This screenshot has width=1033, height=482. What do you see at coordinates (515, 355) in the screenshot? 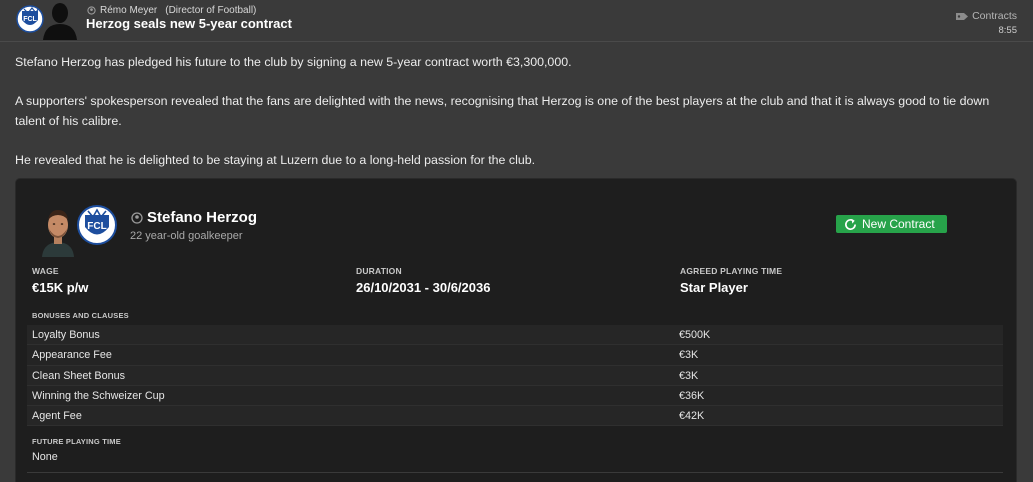
I see `clause-row: Appearance Fee €3K` at bounding box center [515, 355].